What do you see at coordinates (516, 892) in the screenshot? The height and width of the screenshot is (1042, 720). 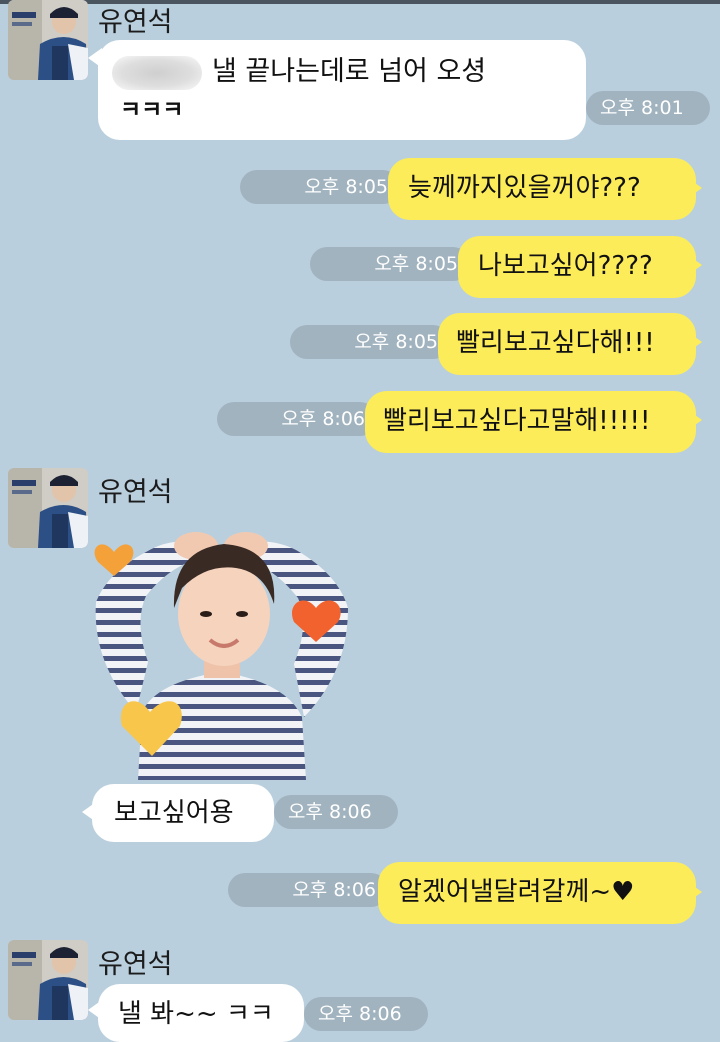 I see `message-text: 알겠어낼달려갈께~♥` at bounding box center [516, 892].